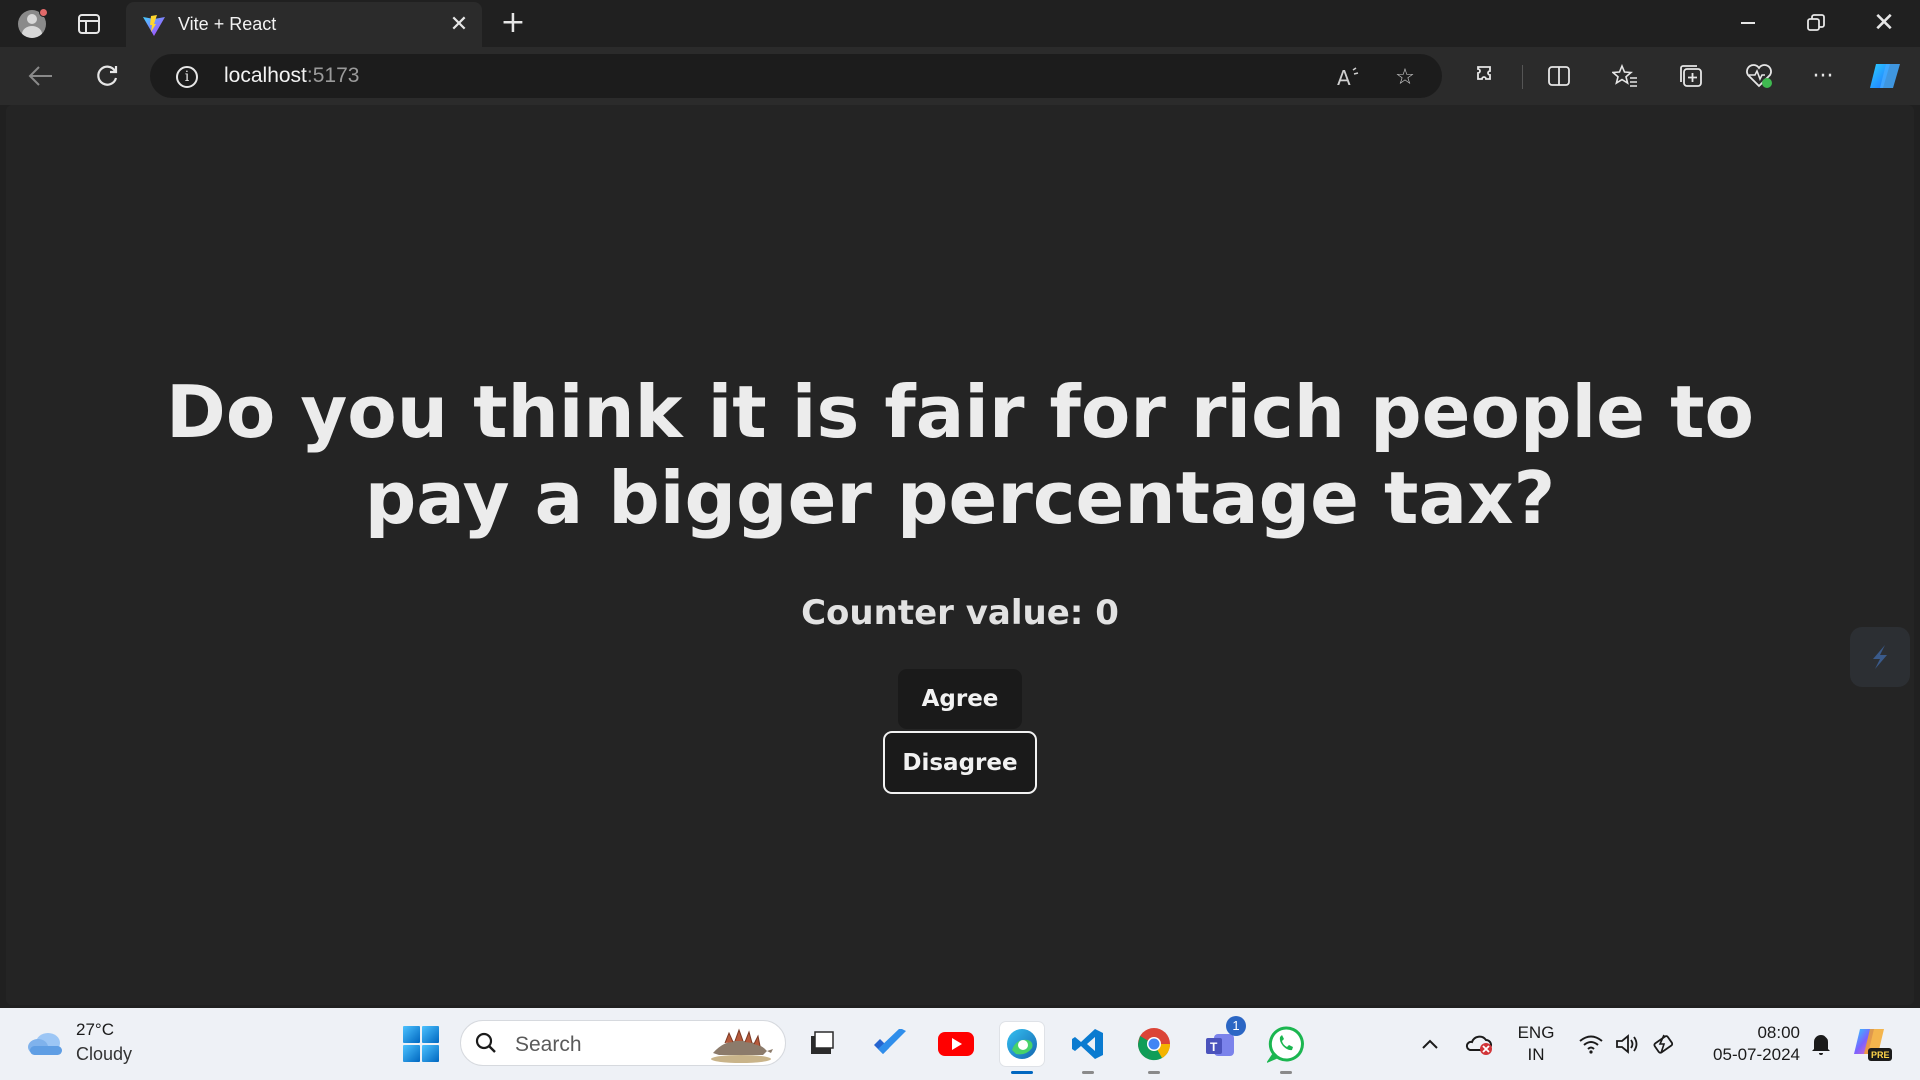 The image size is (1920, 1080). What do you see at coordinates (1778, 1032) in the screenshot?
I see `clock-time: 08:00` at bounding box center [1778, 1032].